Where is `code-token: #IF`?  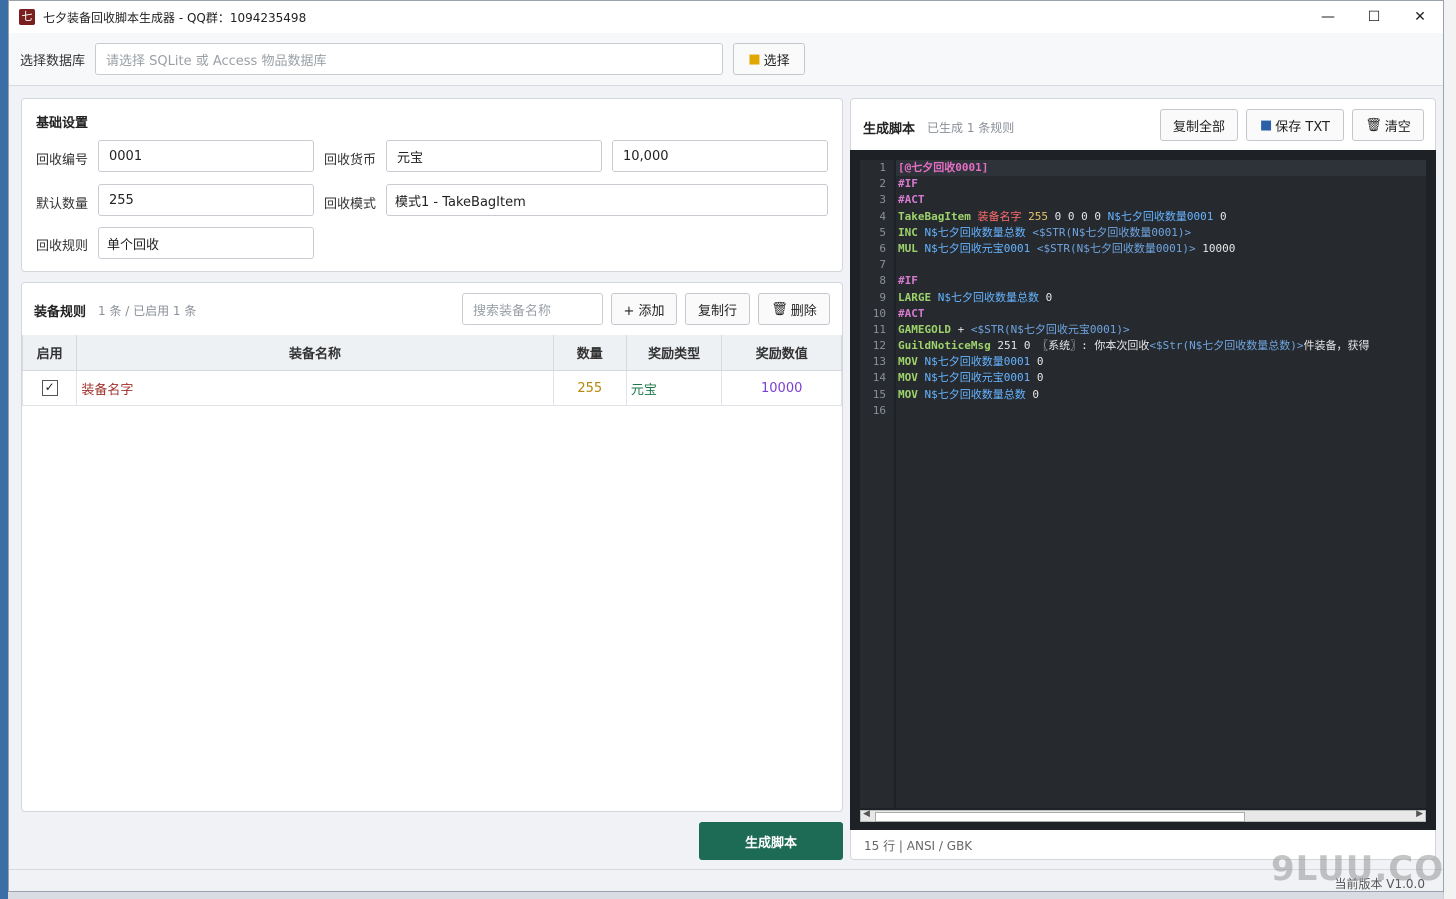 code-token: #IF is located at coordinates (908, 184).